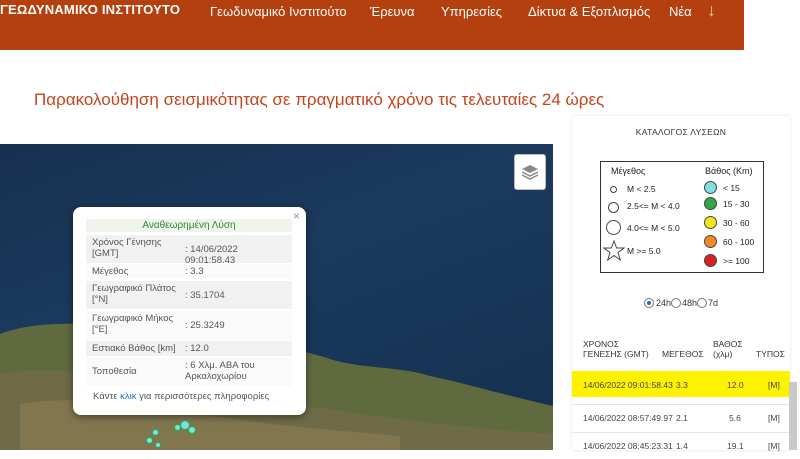 The width and height of the screenshot is (800, 459). What do you see at coordinates (220, 371) in the screenshot?
I see `row-value: : 6 Χλμ. ΑΒΑ του Αρκαλοχωρίου` at bounding box center [220, 371].